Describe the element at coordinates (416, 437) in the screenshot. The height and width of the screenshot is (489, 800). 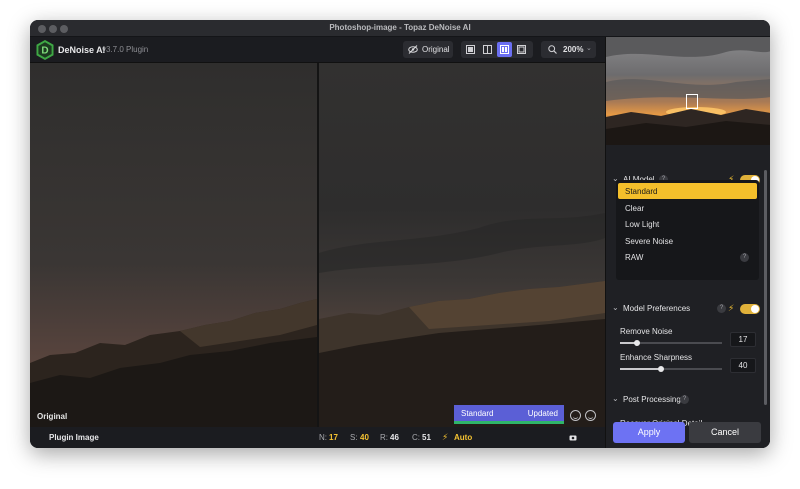
I see `c-label: C:` at that location.